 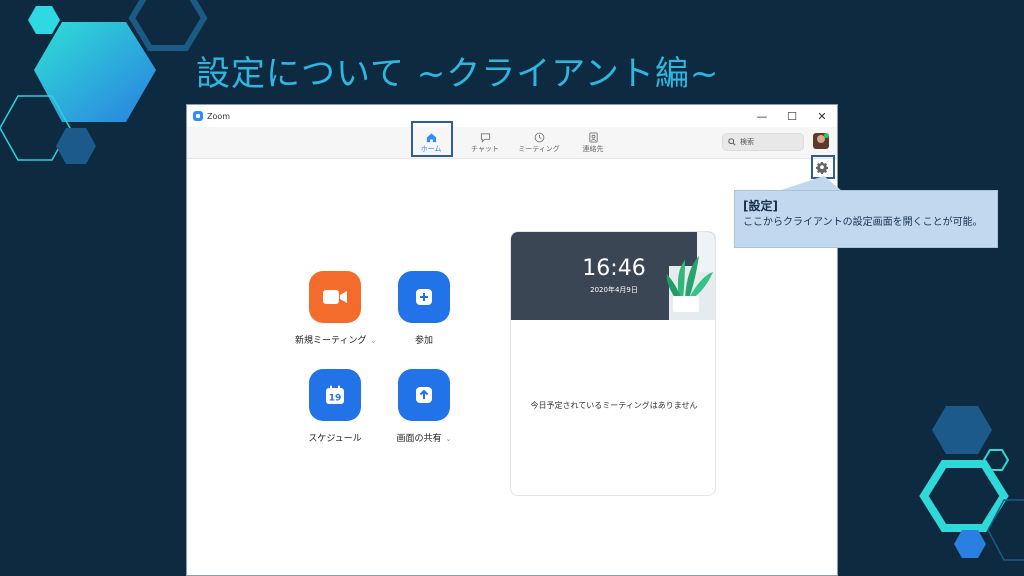 What do you see at coordinates (823, 167) in the screenshot?
I see `settings-highlight` at bounding box center [823, 167].